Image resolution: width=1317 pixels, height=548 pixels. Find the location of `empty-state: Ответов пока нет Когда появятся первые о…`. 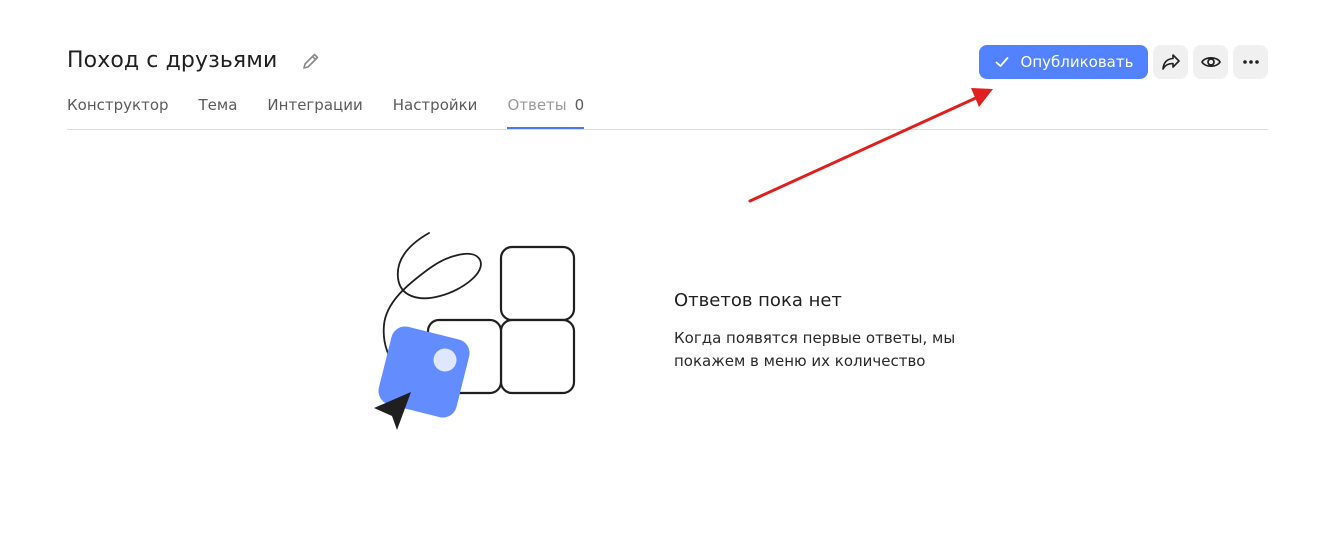

empty-state: Ответов пока нет Когда появятся первые о… is located at coordinates (824, 330).